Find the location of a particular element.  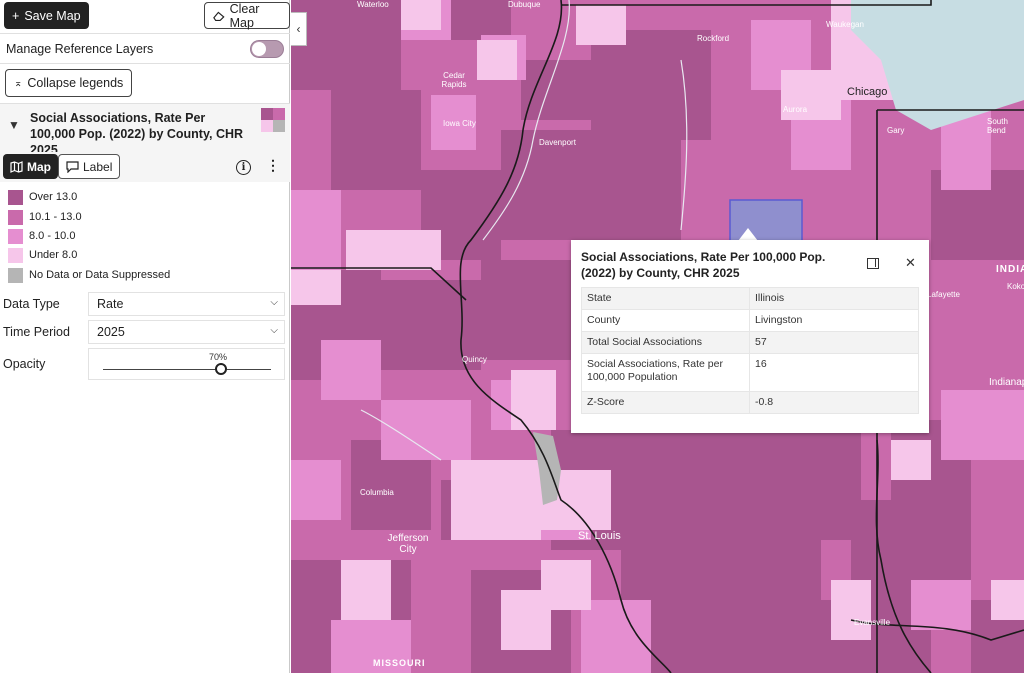

tab-label: Label is located at coordinates (89, 166).